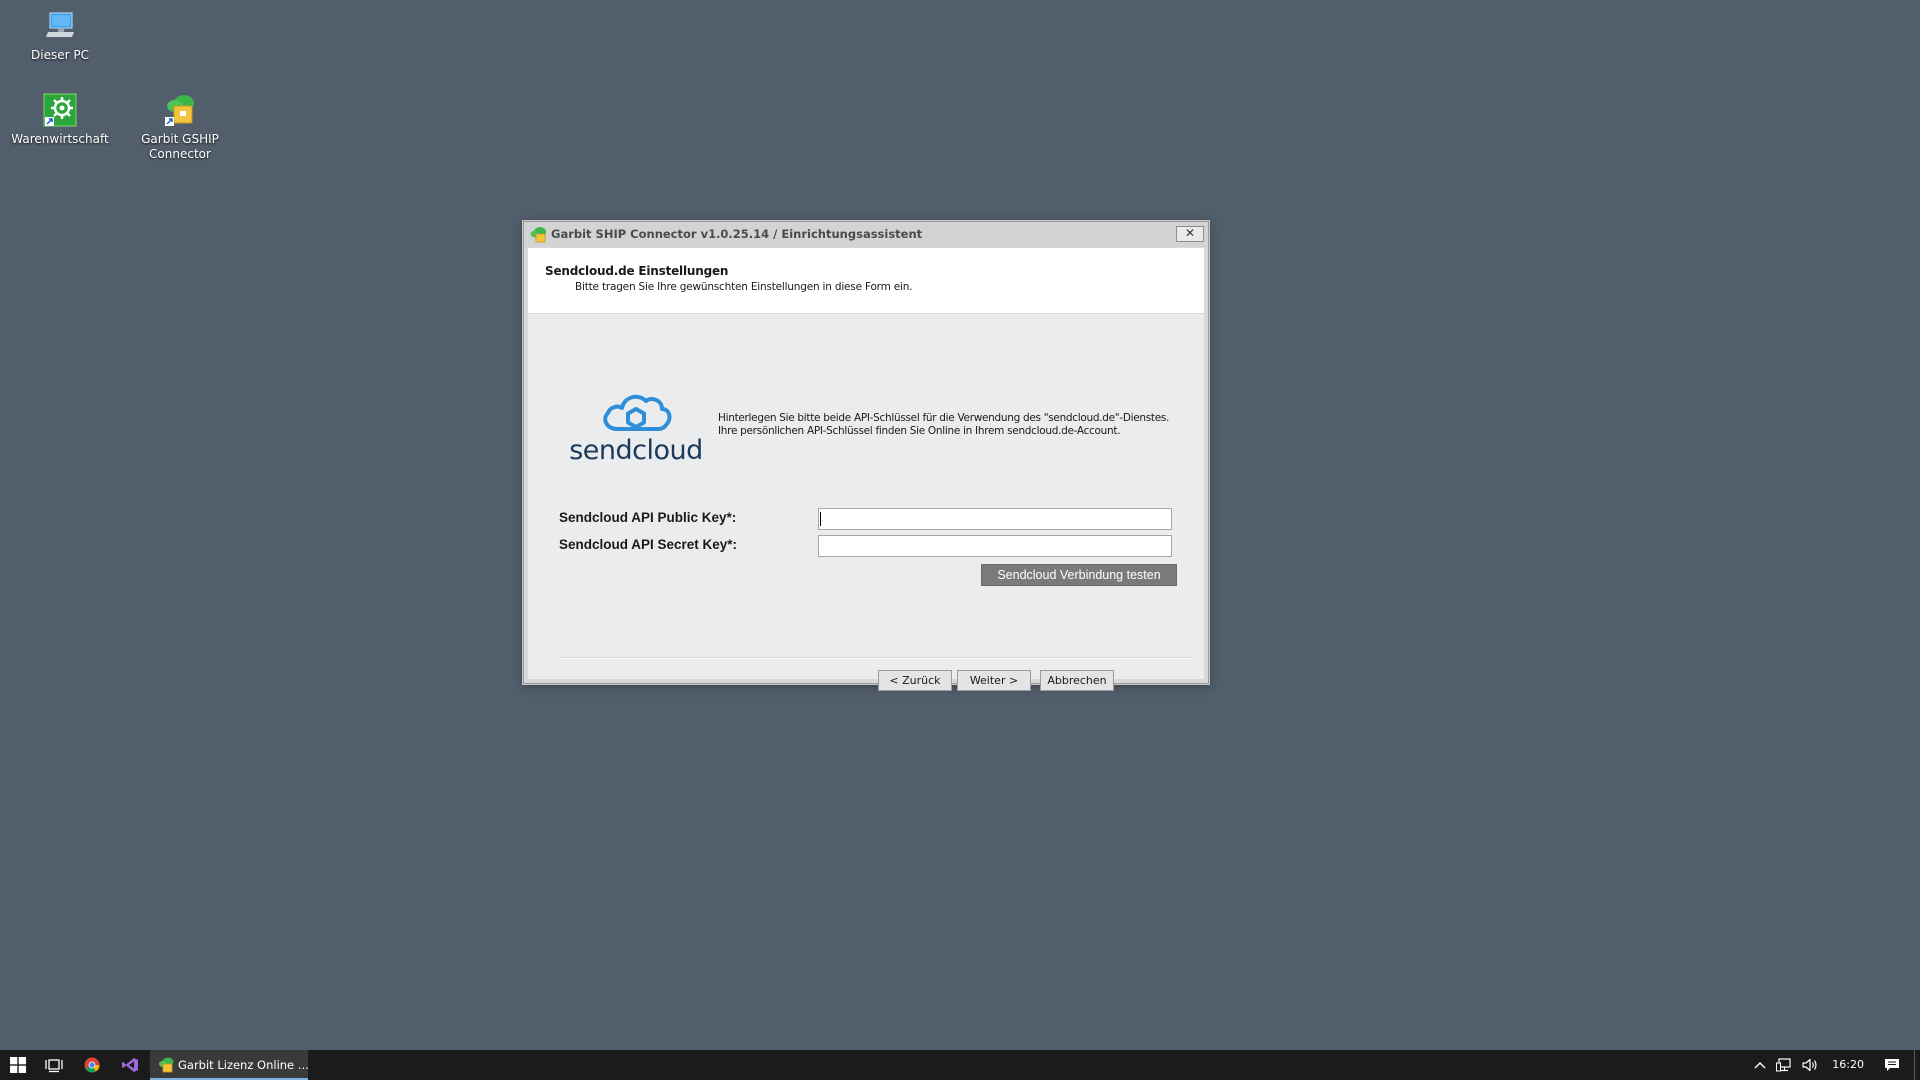 The width and height of the screenshot is (1920, 1080). I want to click on test-connection-button: Sendcloud Verbindung testen, so click(1079, 575).